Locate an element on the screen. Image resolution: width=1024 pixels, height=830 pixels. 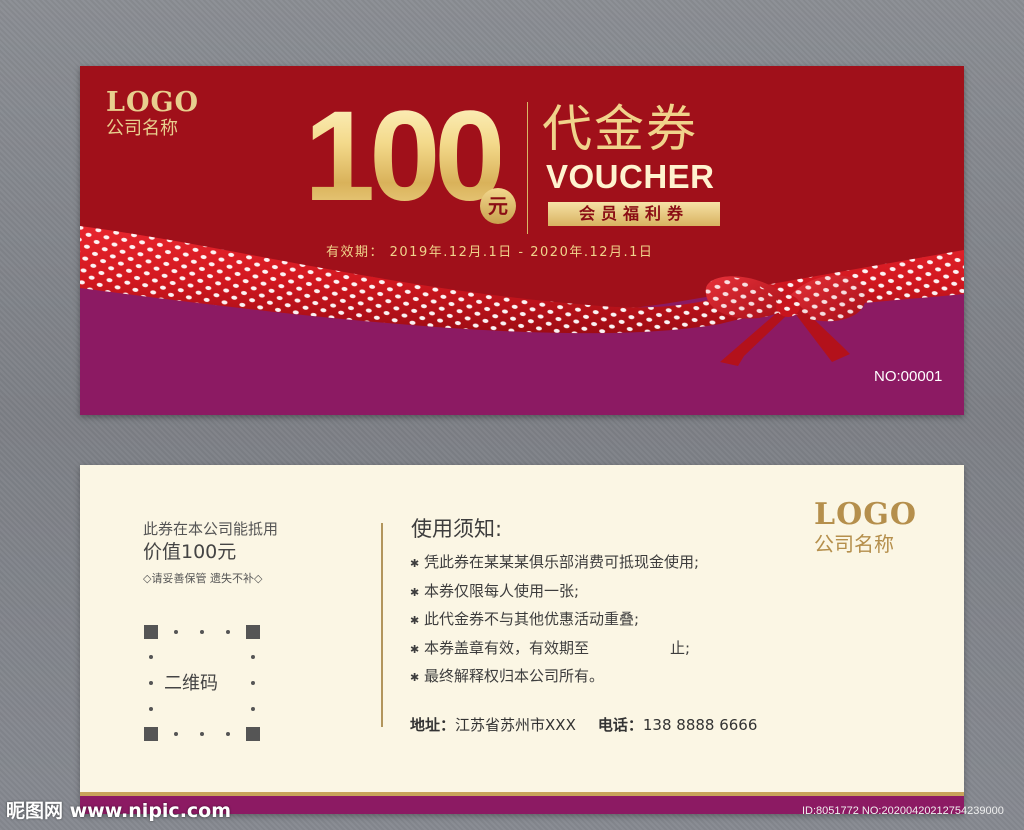
company-logo-back: LOGO 公司名称 is located at coordinates (865, 528).